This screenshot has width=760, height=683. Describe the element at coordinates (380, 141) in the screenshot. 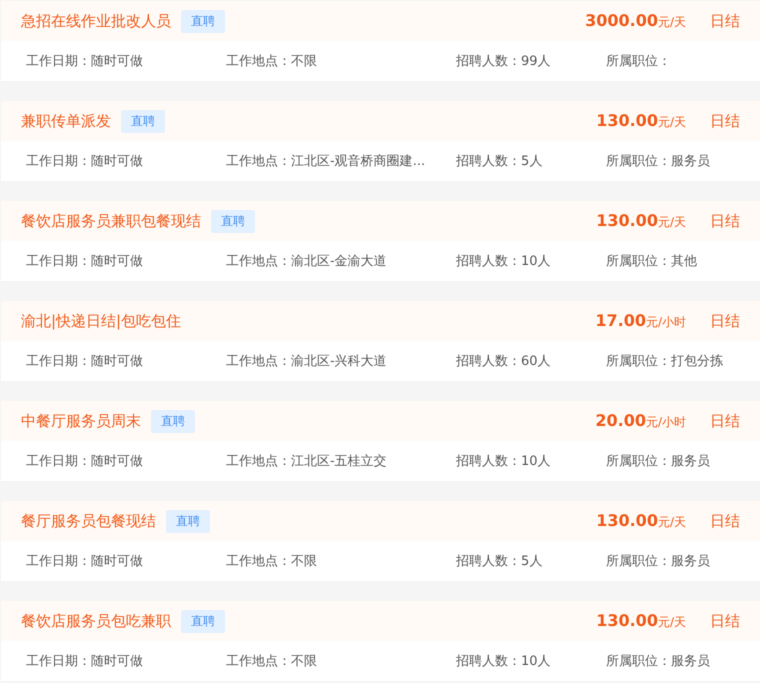

I see `job-card: 兼职传单派发 直聘 130.00元/天 日结 工作日期：随时可做 工作地点：江北区-观音桥商圈建... 招聘人数：5人 所属职位：服务员` at that location.